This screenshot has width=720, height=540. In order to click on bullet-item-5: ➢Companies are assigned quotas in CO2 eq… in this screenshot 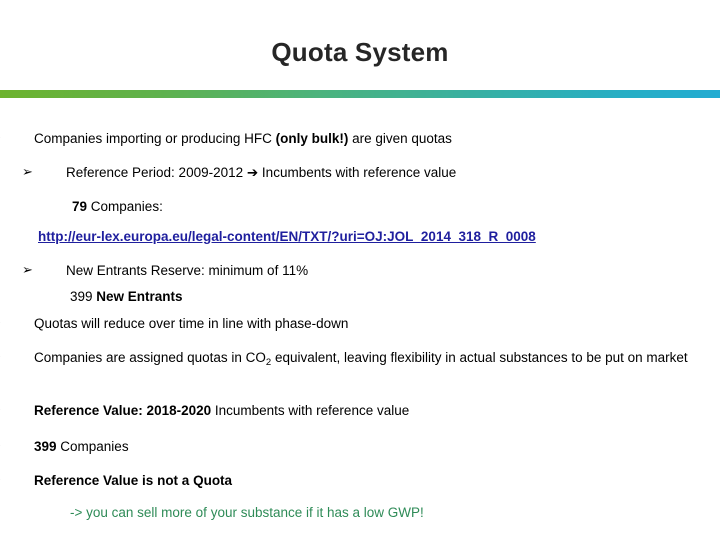, I will do `click(360, 358)`.